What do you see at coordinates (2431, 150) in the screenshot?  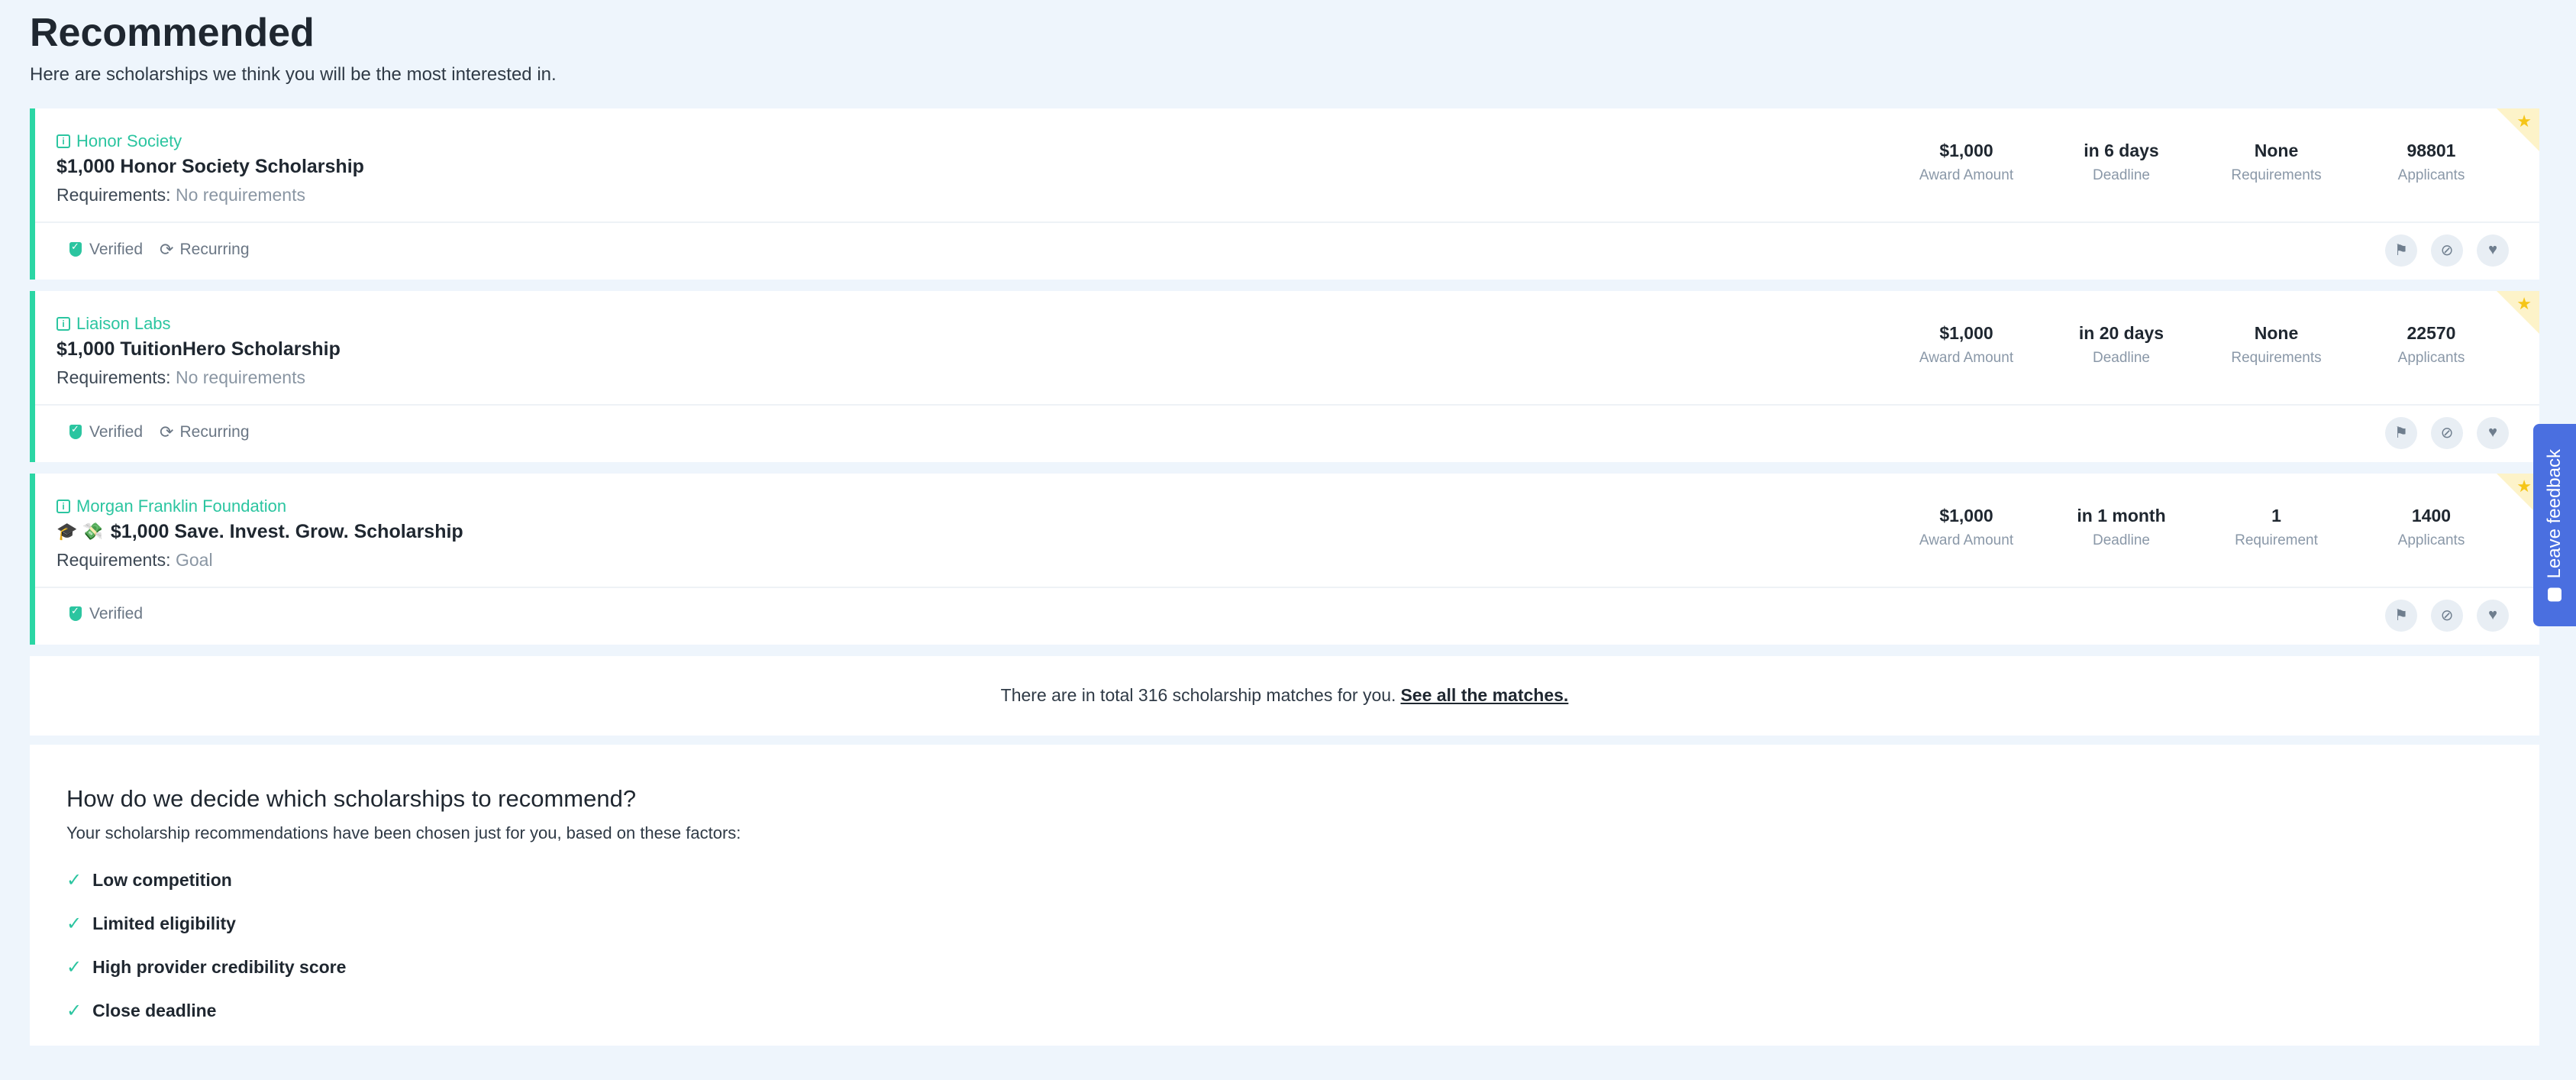 I see `stat-value: 98801` at bounding box center [2431, 150].